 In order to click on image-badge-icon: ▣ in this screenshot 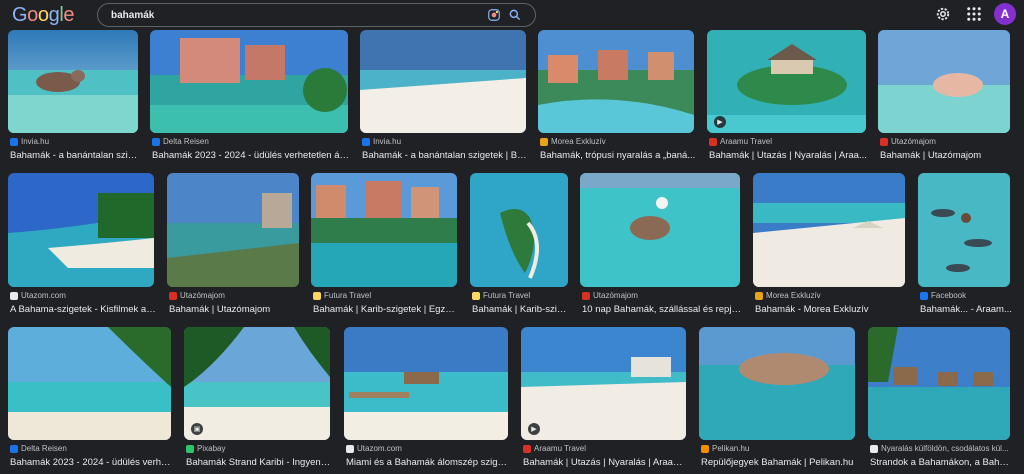, I will do `click(197, 429)`.